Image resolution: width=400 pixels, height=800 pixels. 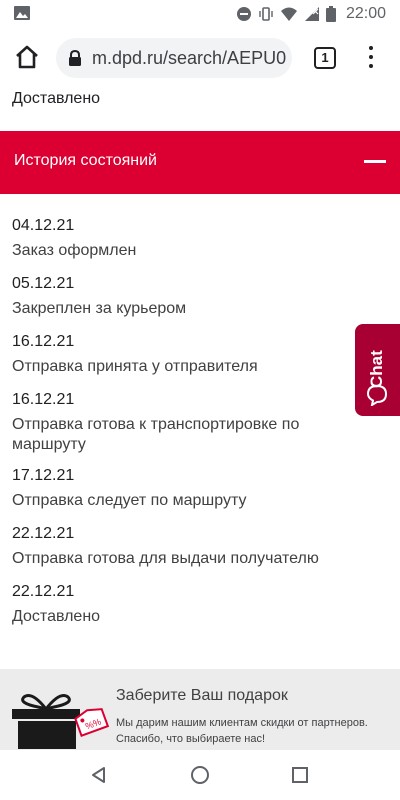 What do you see at coordinates (56, 98) in the screenshot?
I see `current-status: Доставлено` at bounding box center [56, 98].